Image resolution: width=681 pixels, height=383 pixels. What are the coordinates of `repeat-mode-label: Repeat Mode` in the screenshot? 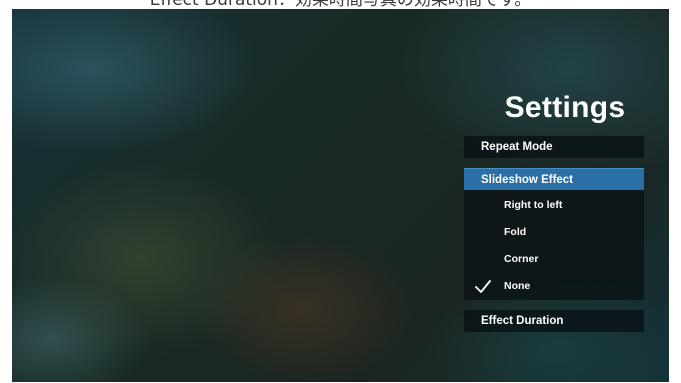 It's located at (517, 147).